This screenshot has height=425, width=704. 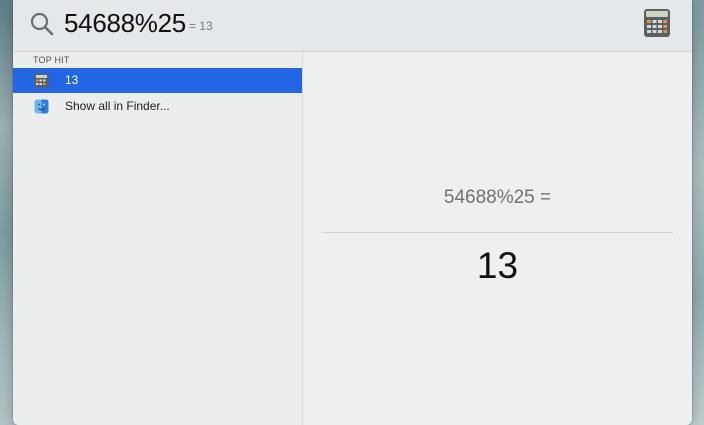 I want to click on preview-divider, so click(x=498, y=232).